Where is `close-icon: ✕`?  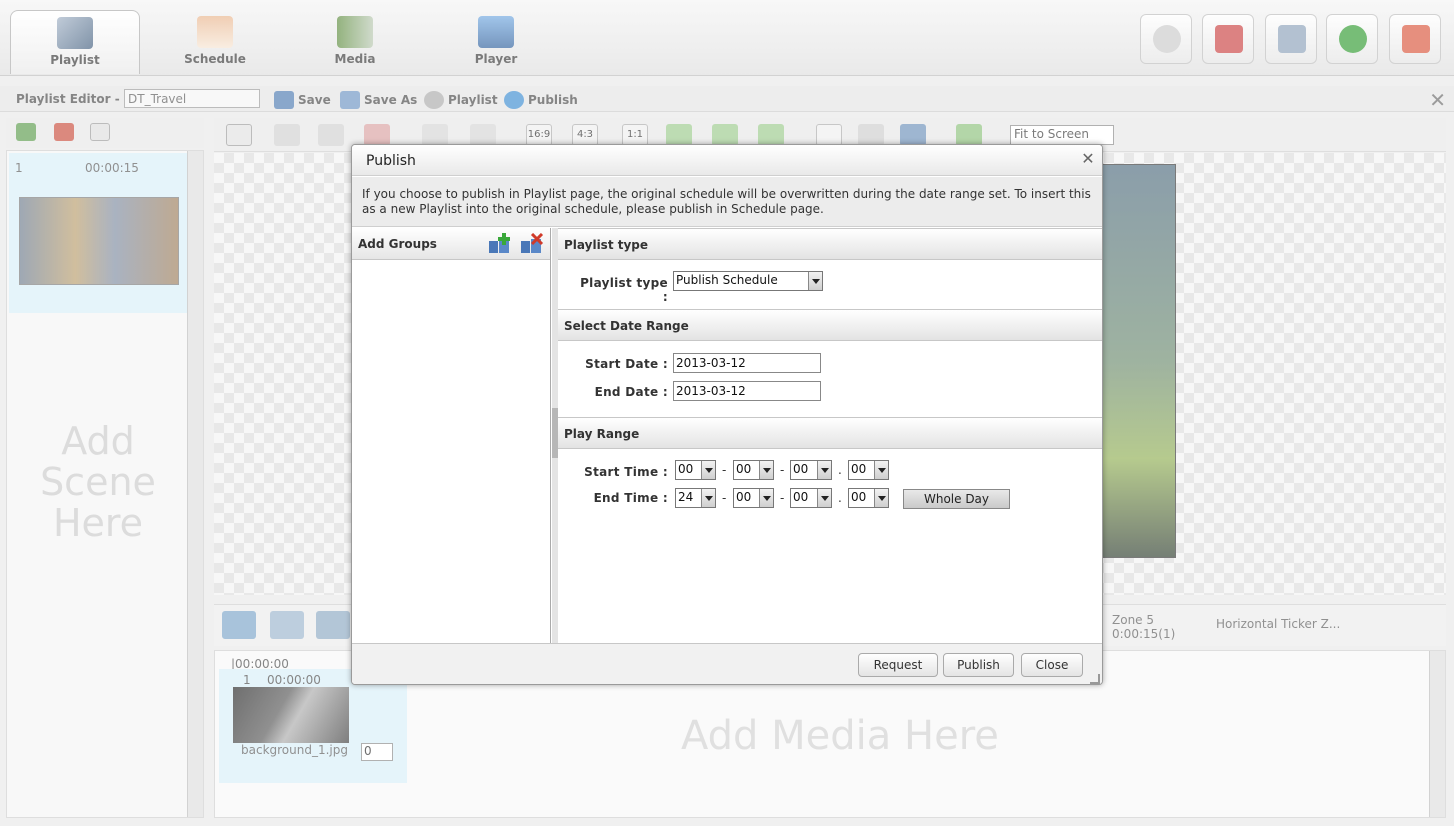 close-icon: ✕ is located at coordinates (1088, 159).